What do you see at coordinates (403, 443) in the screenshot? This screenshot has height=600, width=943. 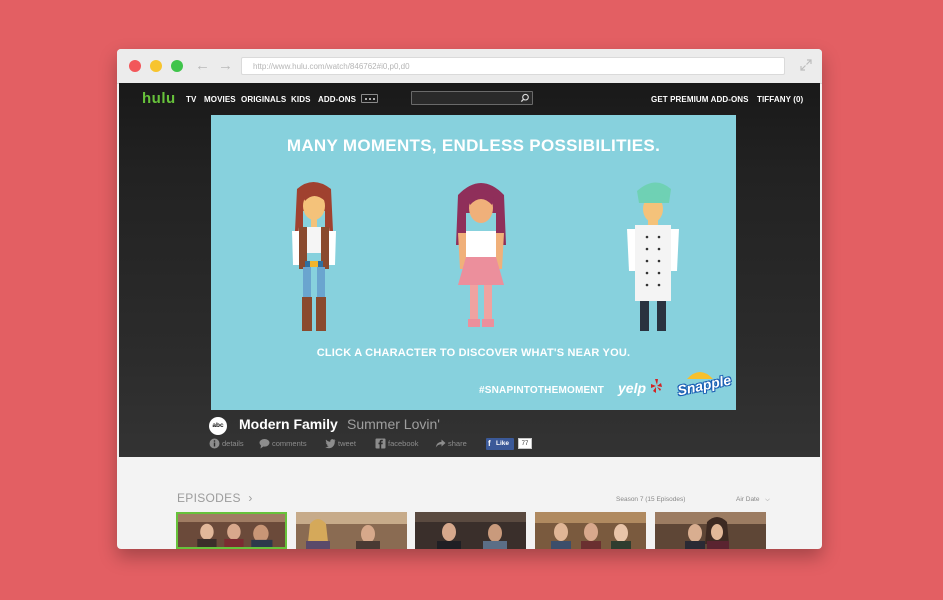 I see `facebook-label: facebook` at bounding box center [403, 443].